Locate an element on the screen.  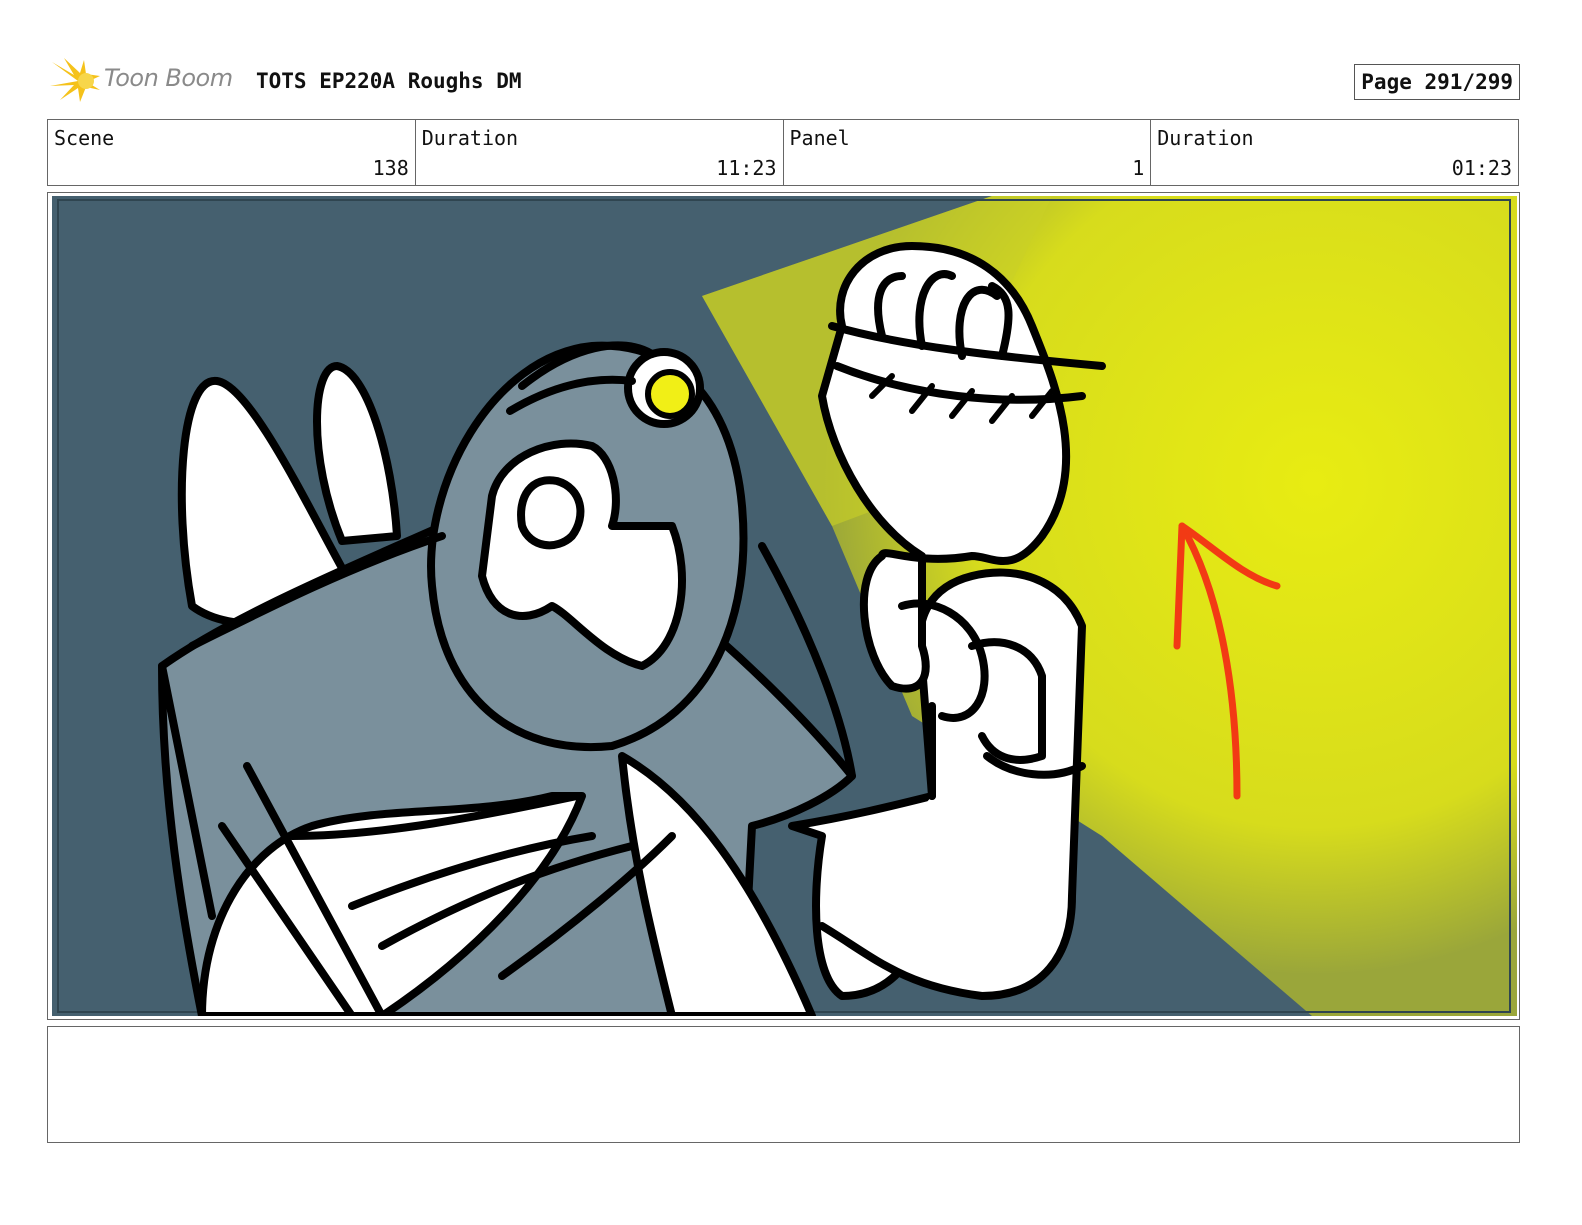
panel-duration-label: Duration is located at coordinates (1205, 138).